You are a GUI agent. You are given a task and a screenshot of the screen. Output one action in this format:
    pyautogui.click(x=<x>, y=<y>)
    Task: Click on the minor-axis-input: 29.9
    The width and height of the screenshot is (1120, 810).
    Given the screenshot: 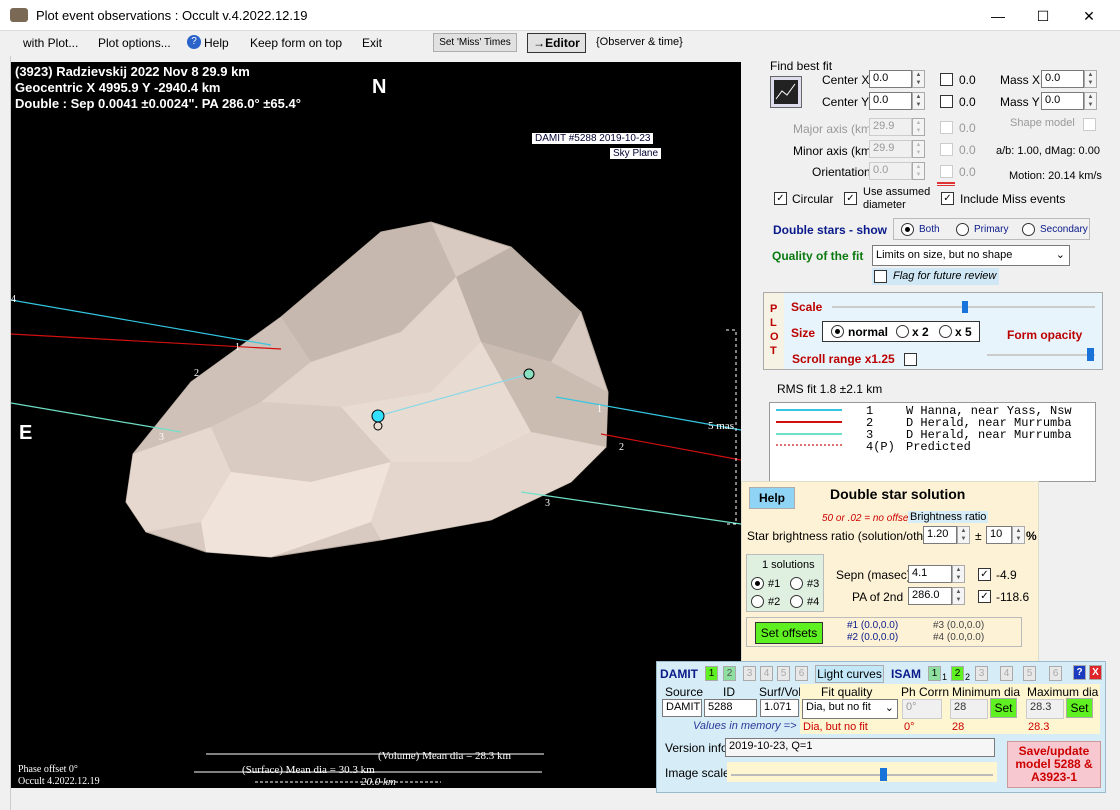 What is the action you would take?
    pyautogui.click(x=890, y=149)
    